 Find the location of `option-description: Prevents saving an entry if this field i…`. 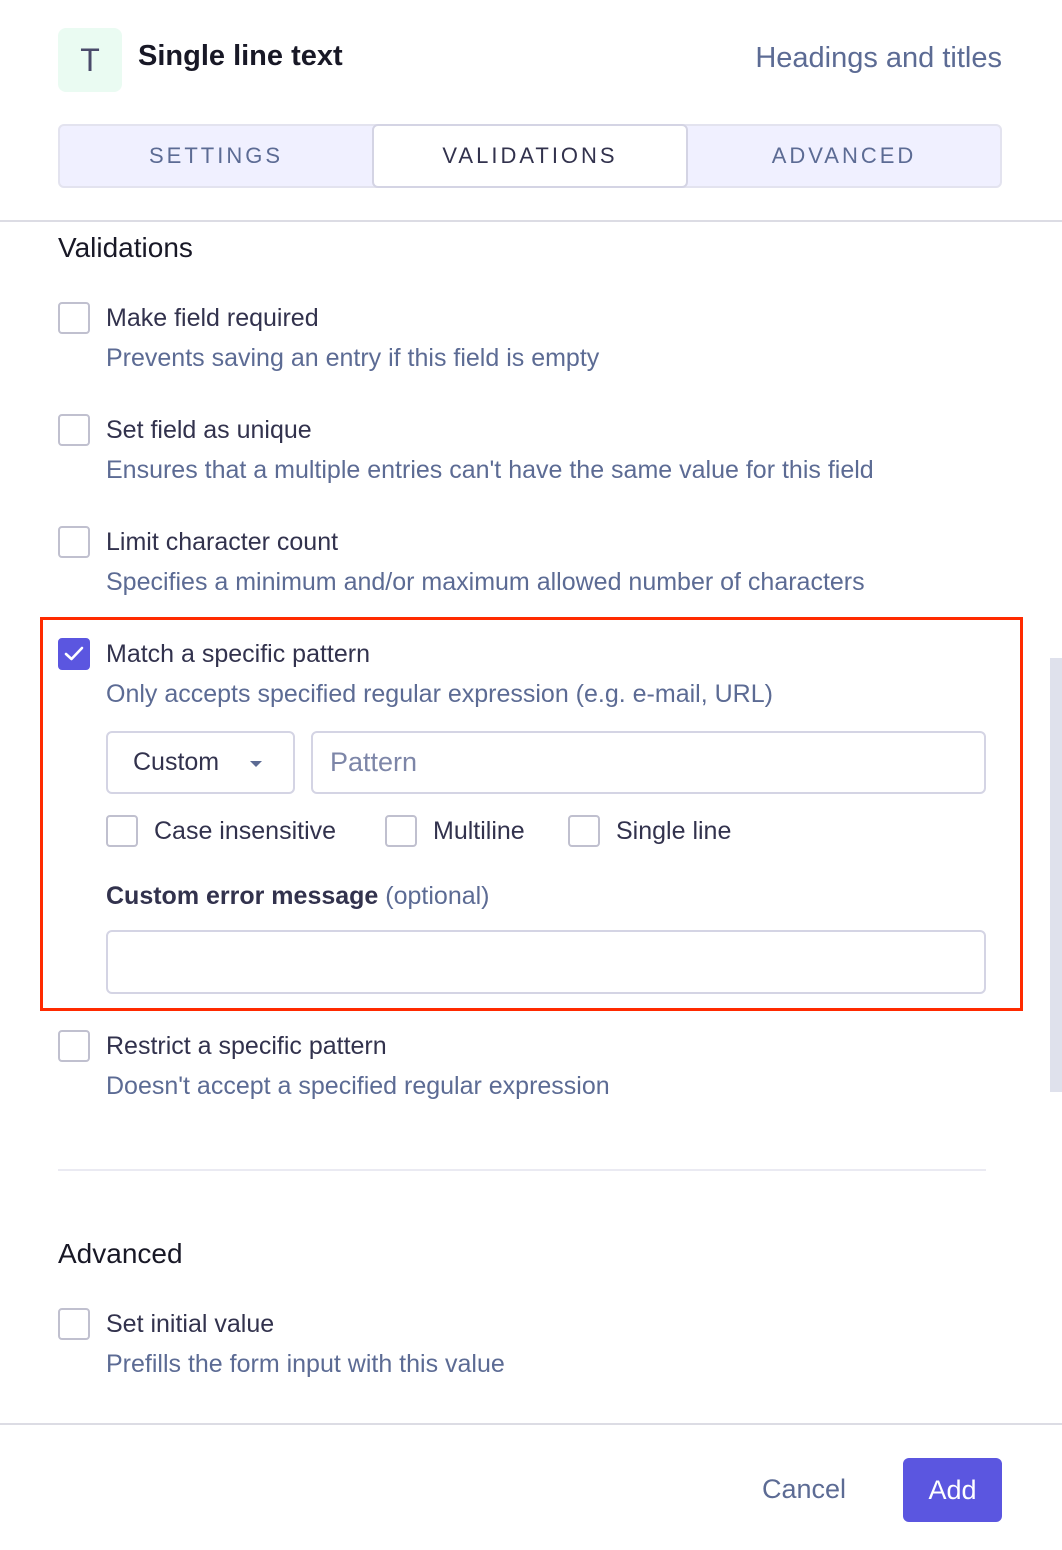

option-description: Prevents saving an entry if this field i… is located at coordinates (353, 358).